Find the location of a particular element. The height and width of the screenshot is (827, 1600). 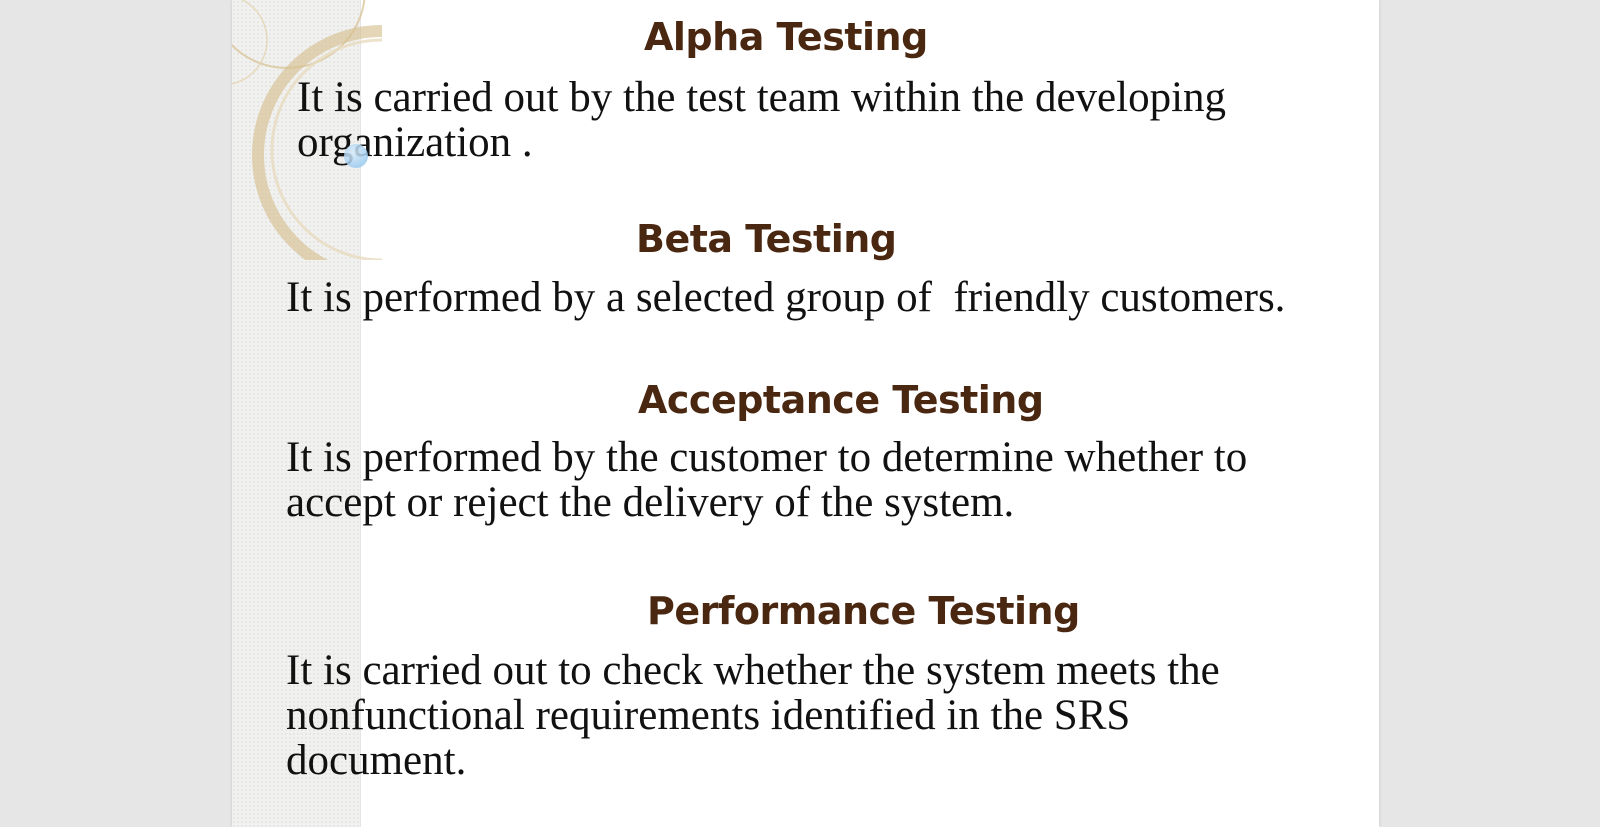

heading-performance-testing: Performance Testing is located at coordinates (863, 611).